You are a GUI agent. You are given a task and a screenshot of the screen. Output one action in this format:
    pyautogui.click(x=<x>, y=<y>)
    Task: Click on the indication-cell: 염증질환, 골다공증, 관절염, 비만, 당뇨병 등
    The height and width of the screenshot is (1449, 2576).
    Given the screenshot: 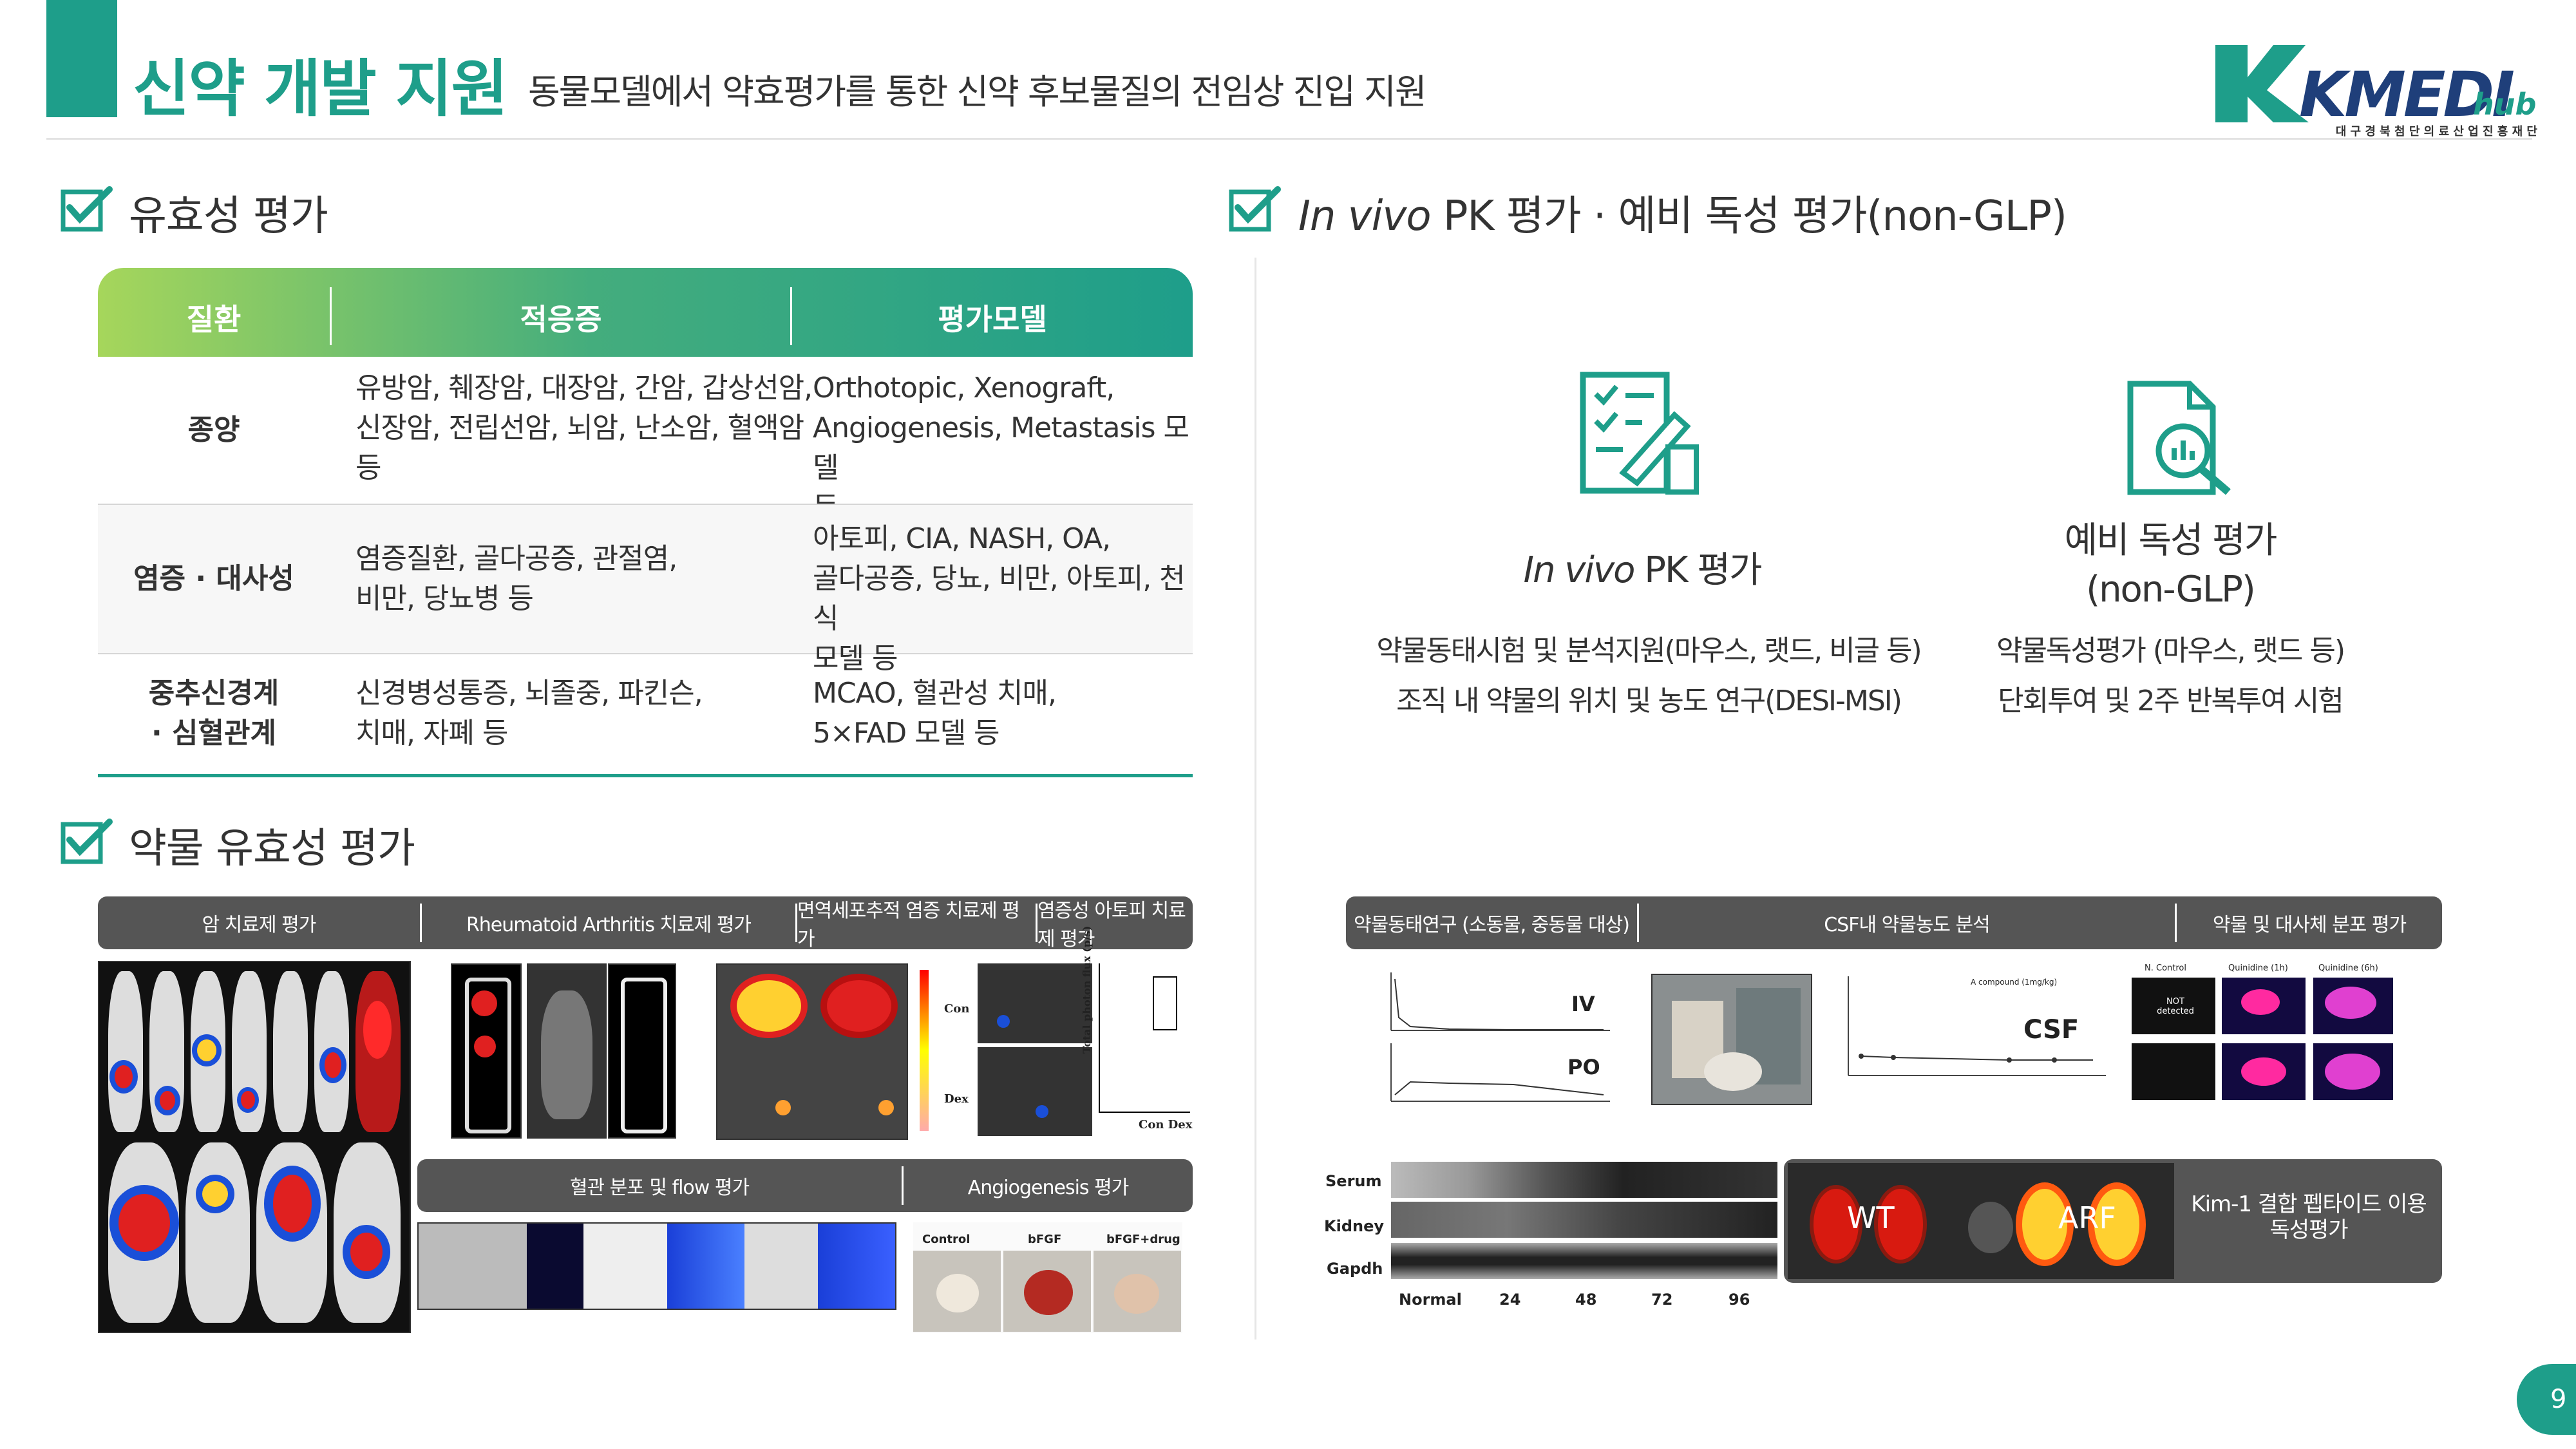 What is the action you would take?
    pyautogui.click(x=516, y=578)
    